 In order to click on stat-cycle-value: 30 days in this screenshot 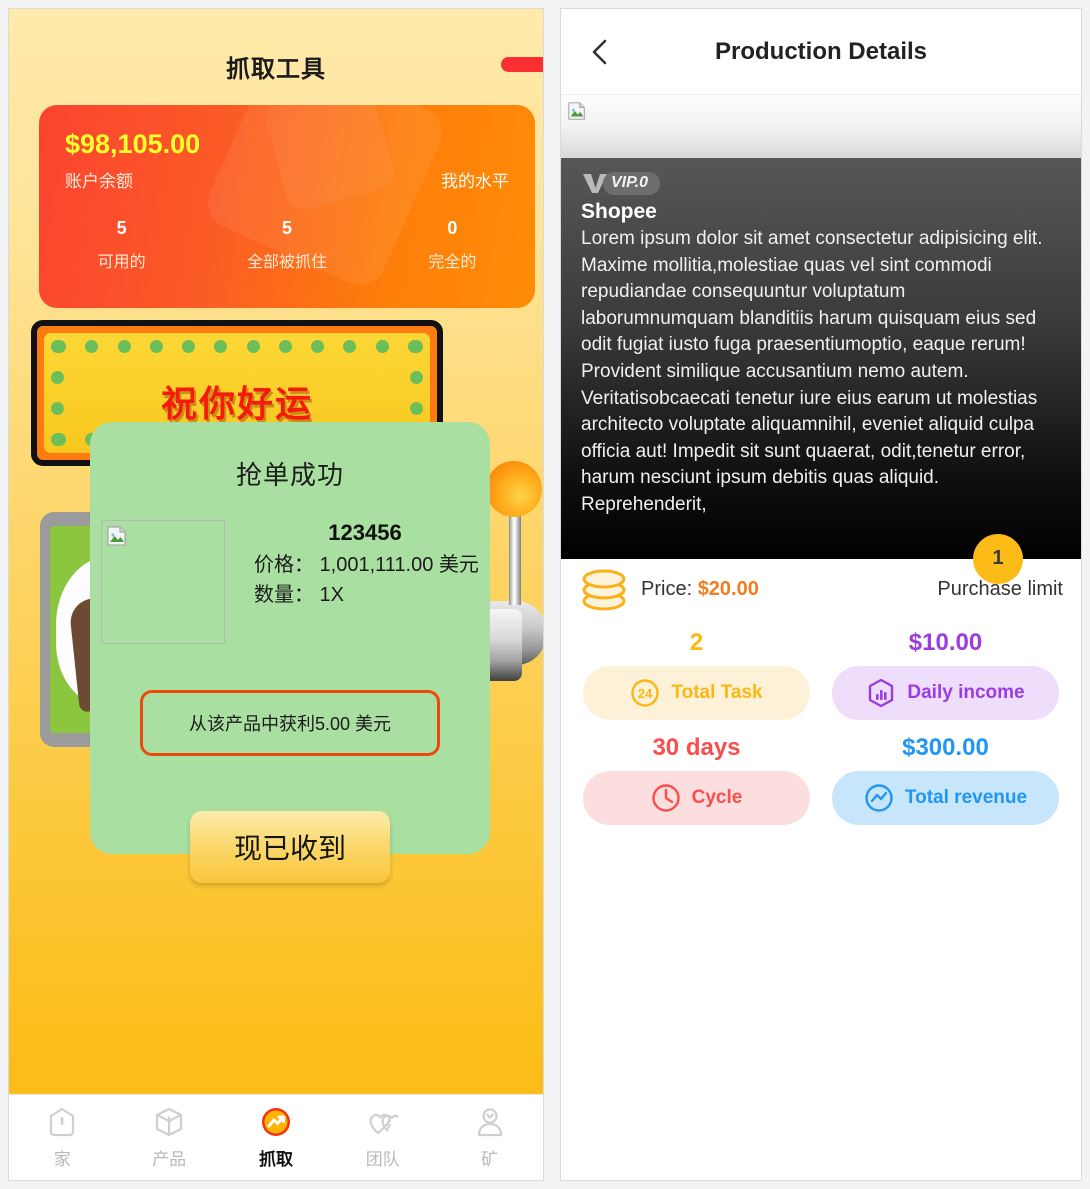, I will do `click(696, 747)`.